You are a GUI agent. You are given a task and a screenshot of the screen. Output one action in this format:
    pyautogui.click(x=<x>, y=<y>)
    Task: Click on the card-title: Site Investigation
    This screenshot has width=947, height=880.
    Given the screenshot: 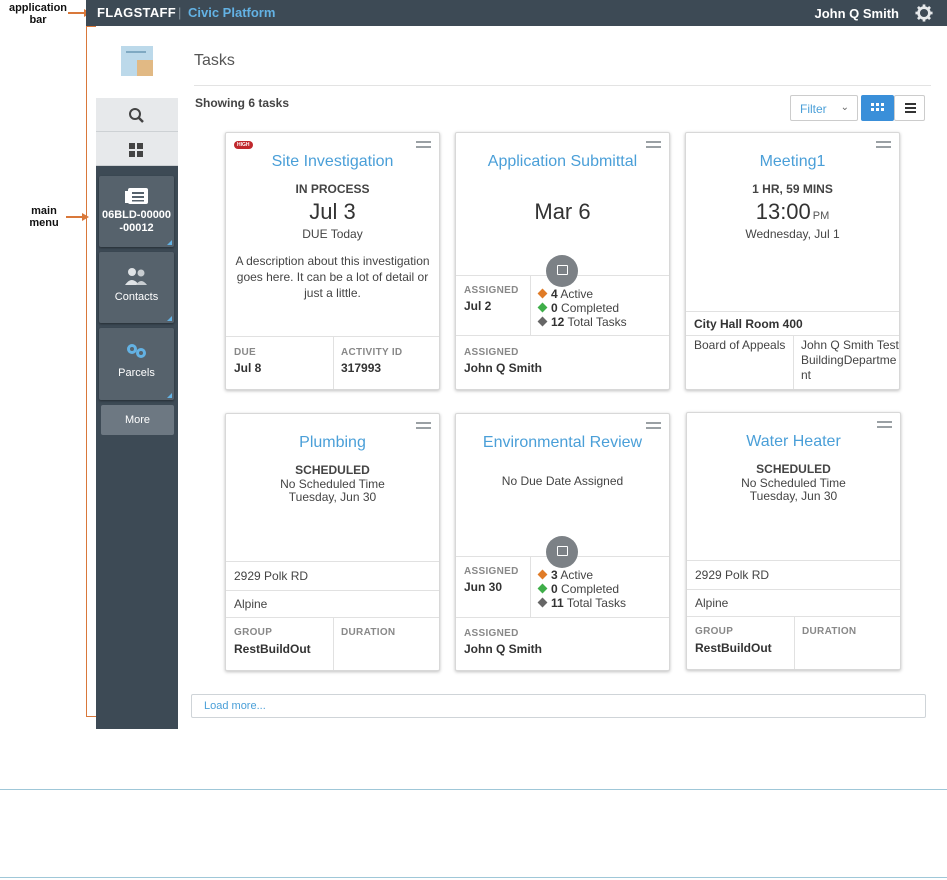 What is the action you would take?
    pyautogui.click(x=332, y=162)
    